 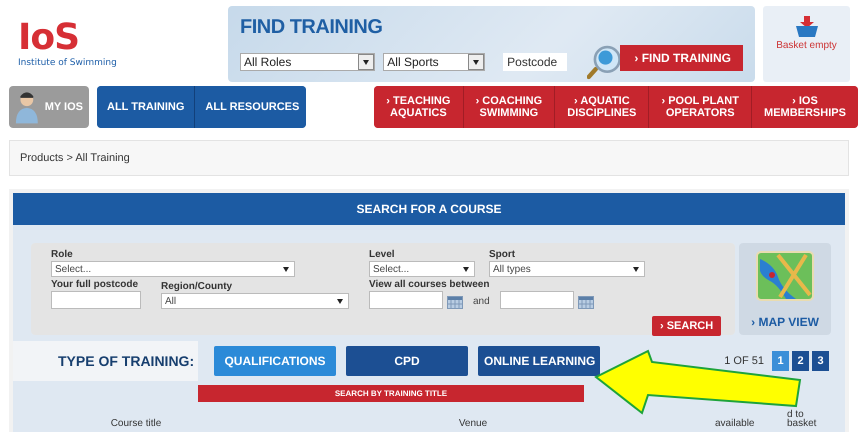 I want to click on sport-select: All types, so click(x=567, y=269).